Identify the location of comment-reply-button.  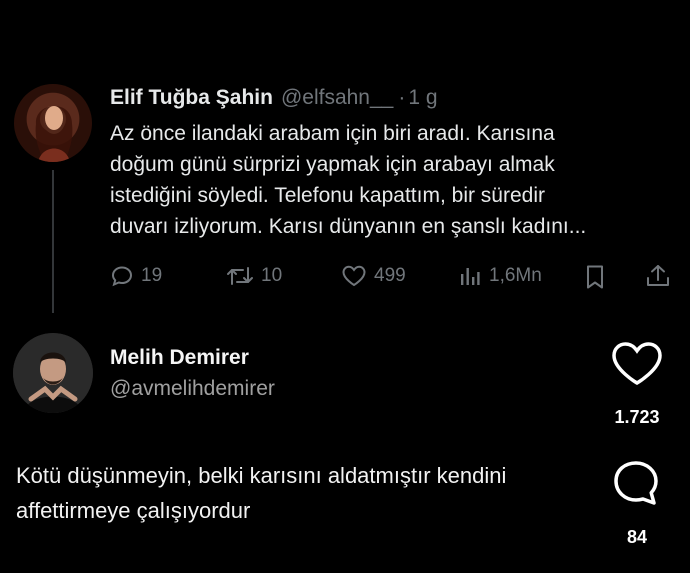
(636, 483).